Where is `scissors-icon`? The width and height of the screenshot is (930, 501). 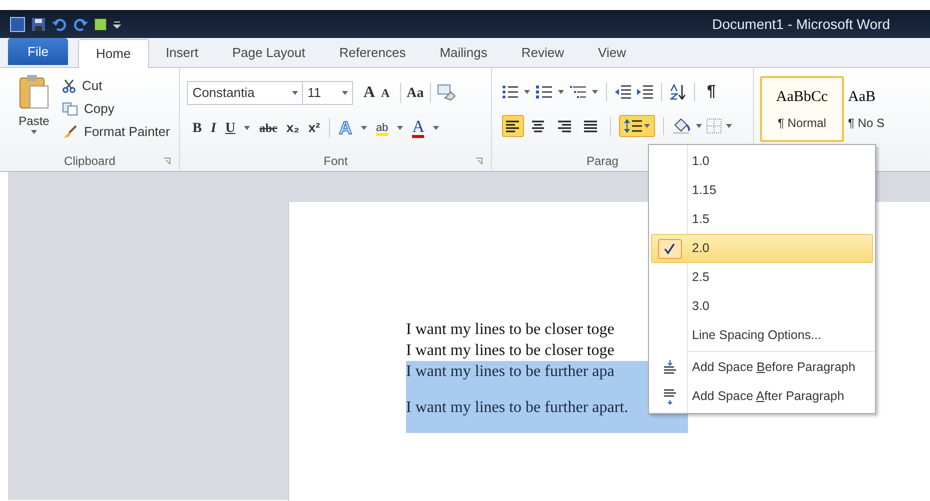 scissors-icon is located at coordinates (69, 86).